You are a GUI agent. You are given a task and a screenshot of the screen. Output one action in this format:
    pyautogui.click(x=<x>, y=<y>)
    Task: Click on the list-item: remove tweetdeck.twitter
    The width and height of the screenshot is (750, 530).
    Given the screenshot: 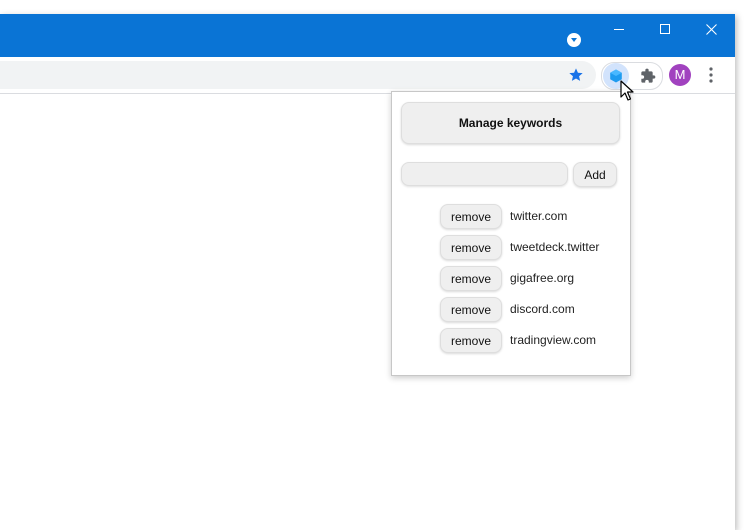 What is the action you would take?
    pyautogui.click(x=519, y=250)
    